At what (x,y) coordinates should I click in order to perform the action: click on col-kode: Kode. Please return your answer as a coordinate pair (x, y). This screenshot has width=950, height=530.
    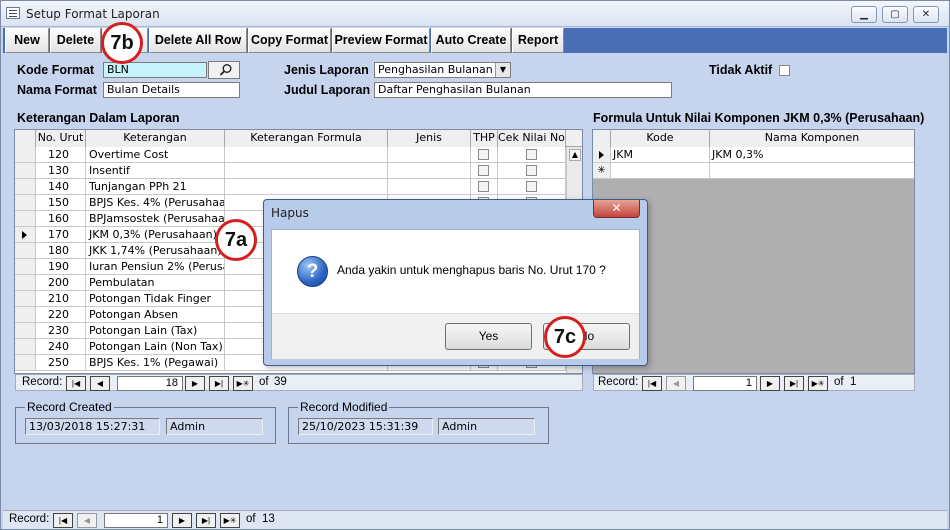
    Looking at the image, I should click on (660, 138).